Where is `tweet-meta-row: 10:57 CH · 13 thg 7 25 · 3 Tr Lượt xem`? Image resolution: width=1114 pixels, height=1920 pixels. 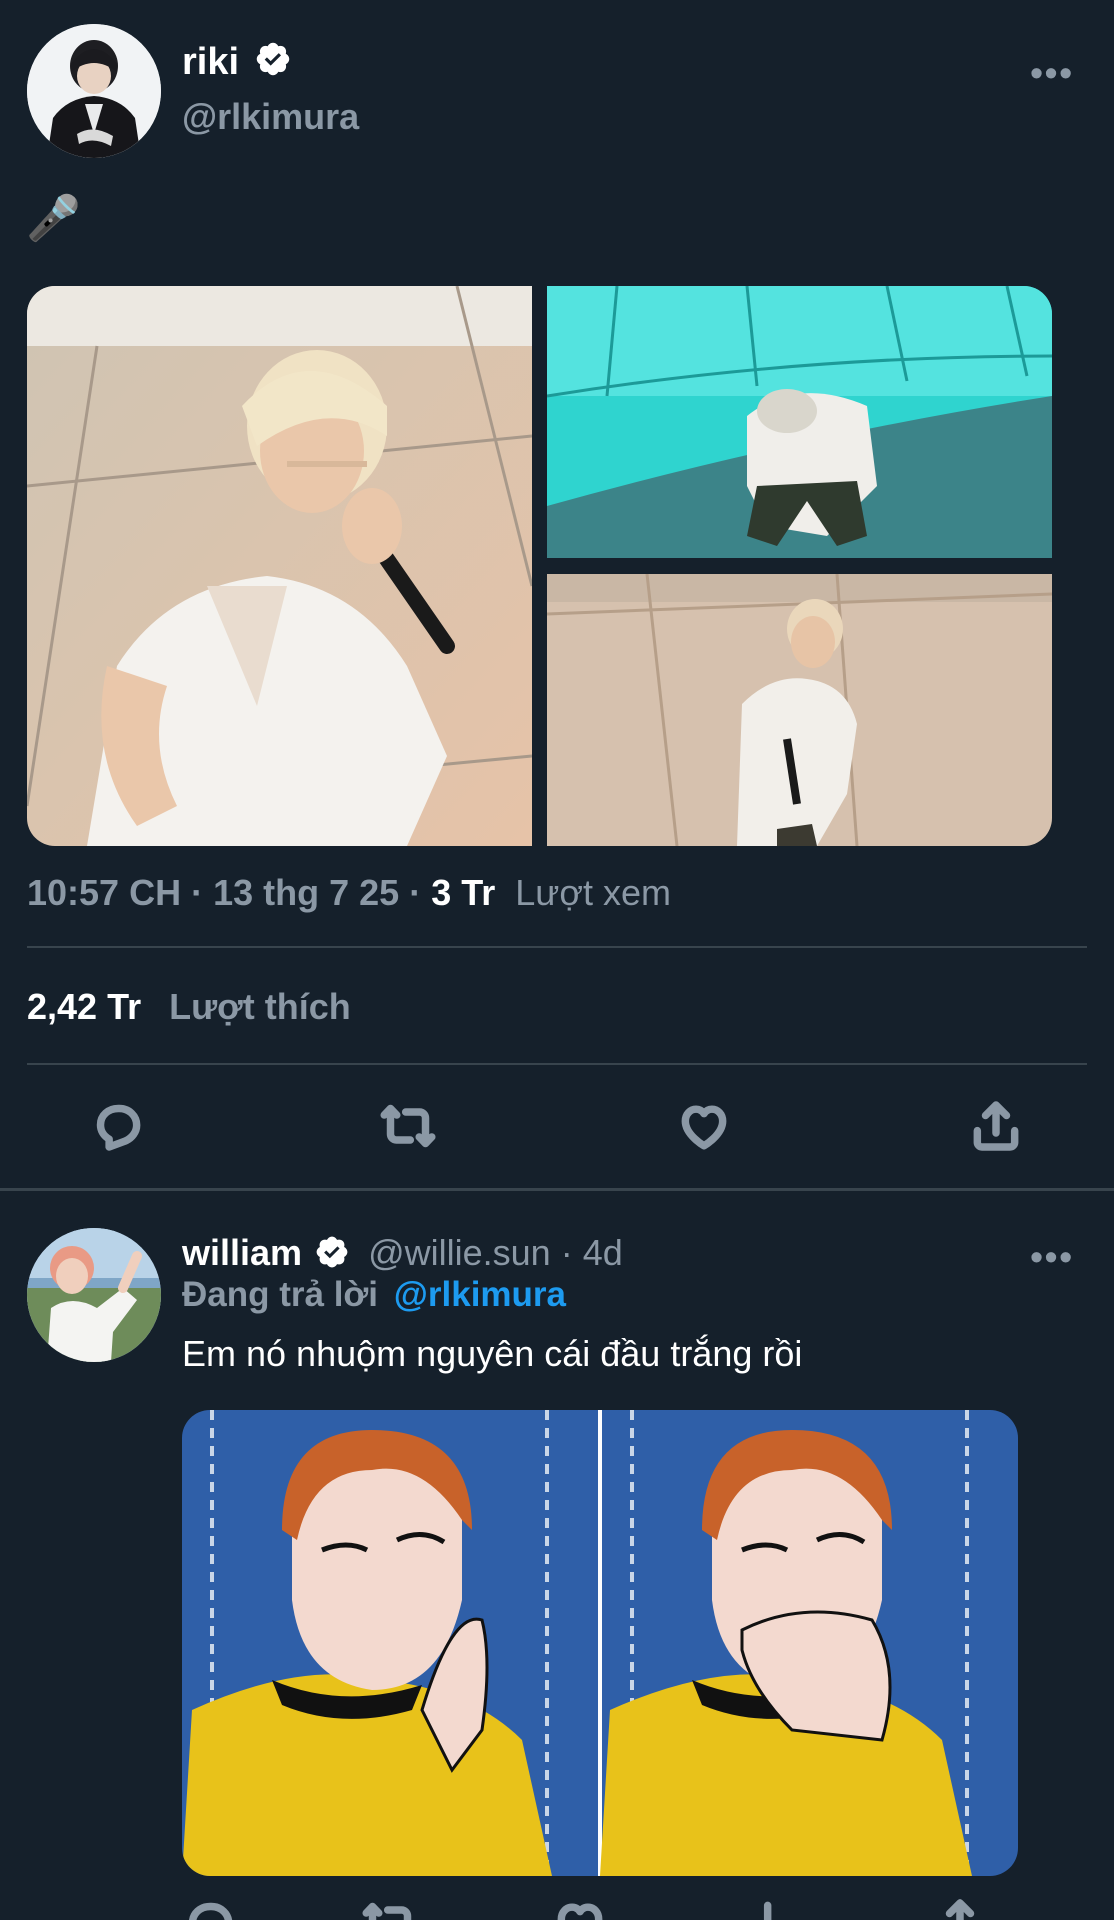 tweet-meta-row: 10:57 CH · 13 thg 7 25 · 3 Tr Lượt xem is located at coordinates (349, 893).